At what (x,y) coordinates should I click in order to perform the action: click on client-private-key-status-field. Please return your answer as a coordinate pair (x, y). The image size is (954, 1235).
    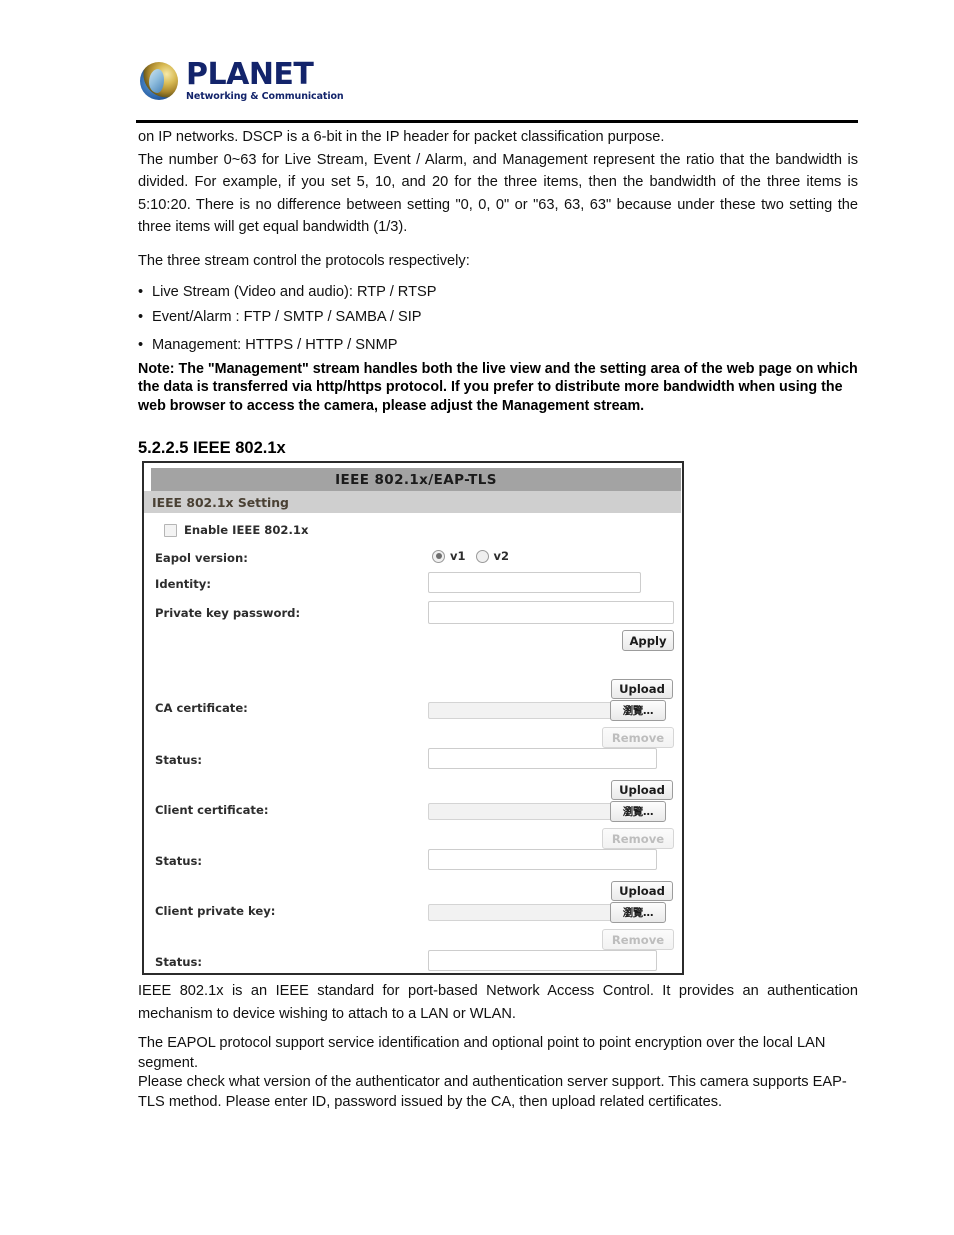
    Looking at the image, I should click on (542, 960).